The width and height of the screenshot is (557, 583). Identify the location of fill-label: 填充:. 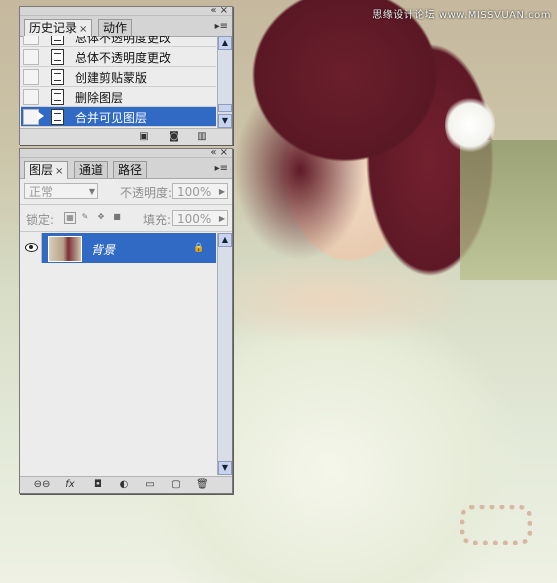
(157, 220).